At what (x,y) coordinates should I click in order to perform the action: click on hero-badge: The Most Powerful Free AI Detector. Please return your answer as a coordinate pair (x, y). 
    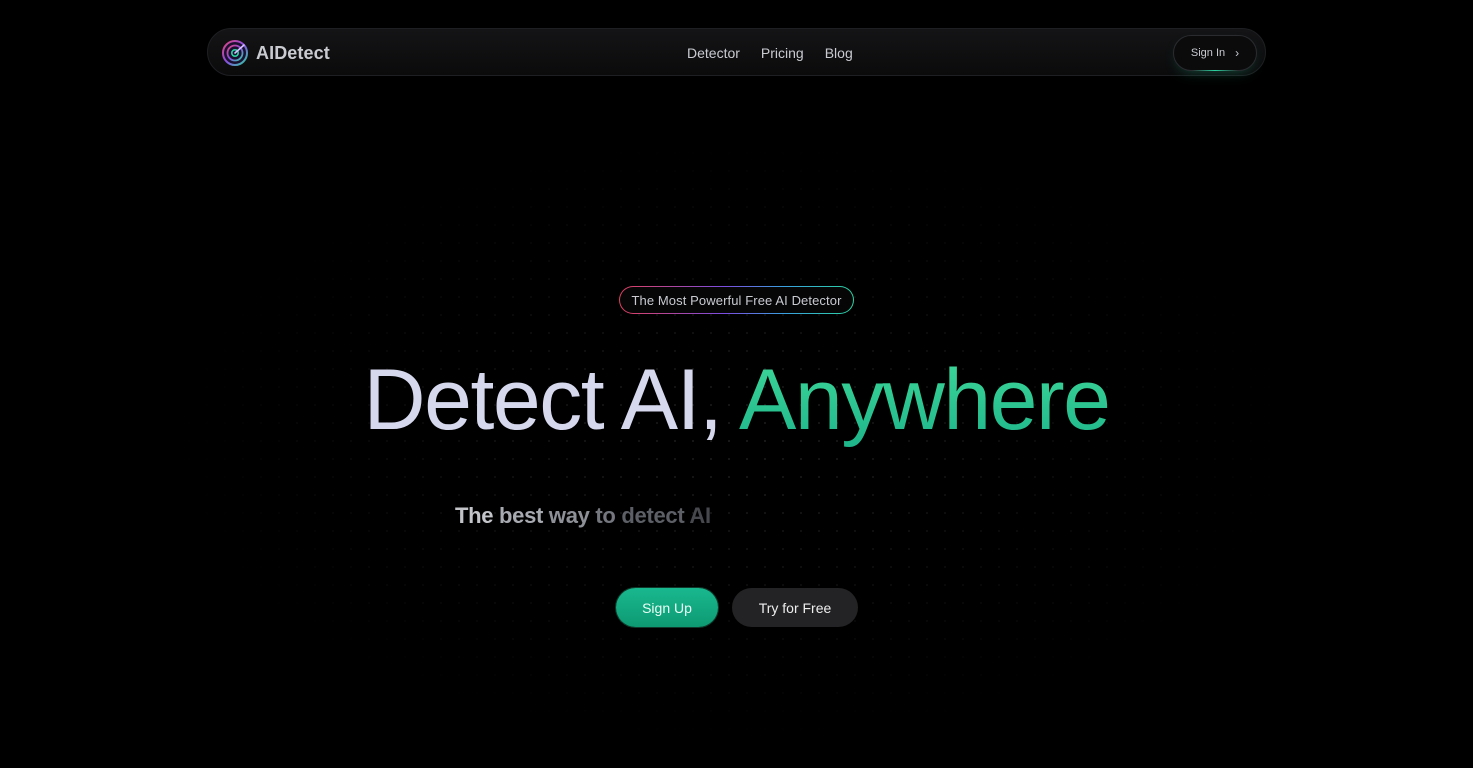
    Looking at the image, I should click on (736, 300).